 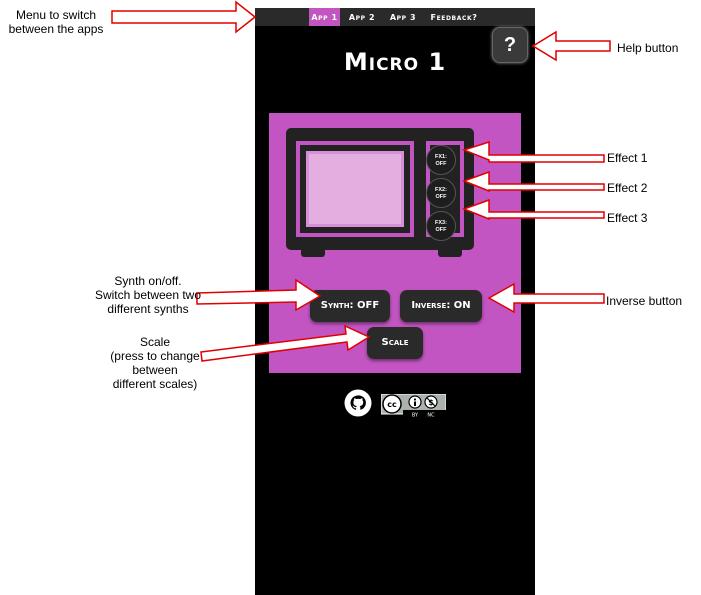 I want to click on annotation-effect2: Effect 2, so click(x=627, y=188).